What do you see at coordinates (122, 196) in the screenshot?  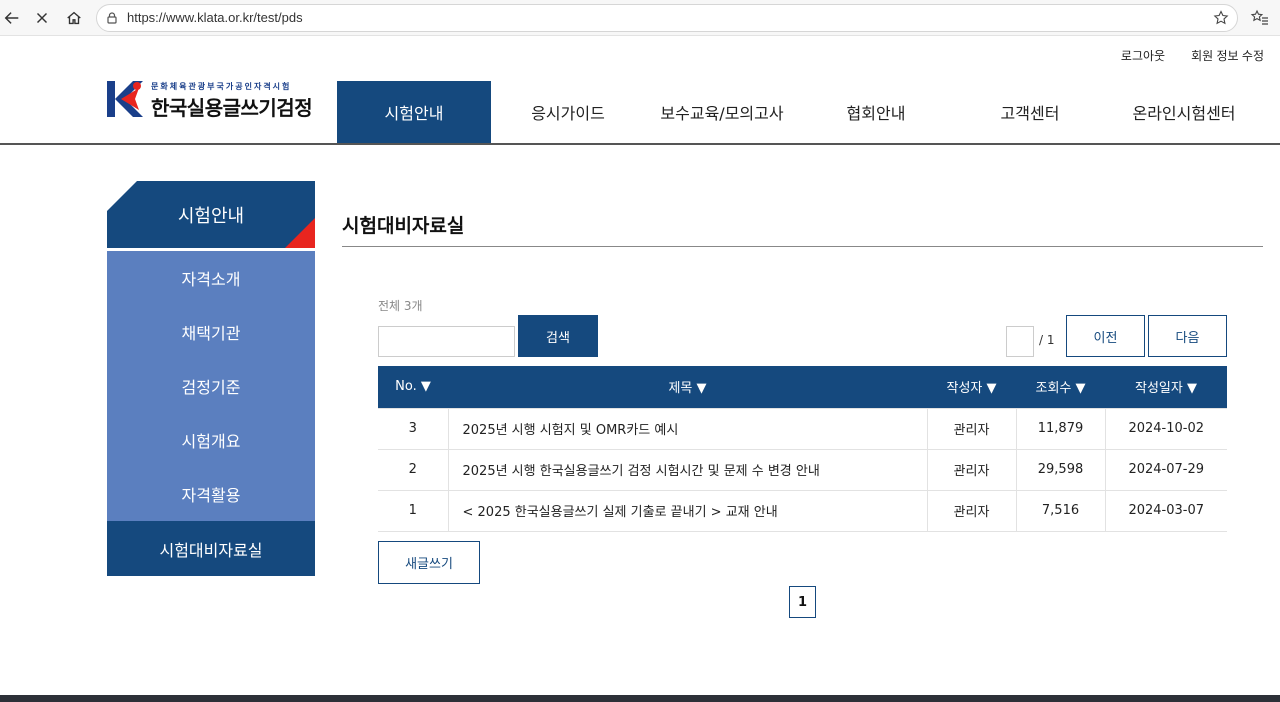 I see `sidebar-title-corner-cut` at bounding box center [122, 196].